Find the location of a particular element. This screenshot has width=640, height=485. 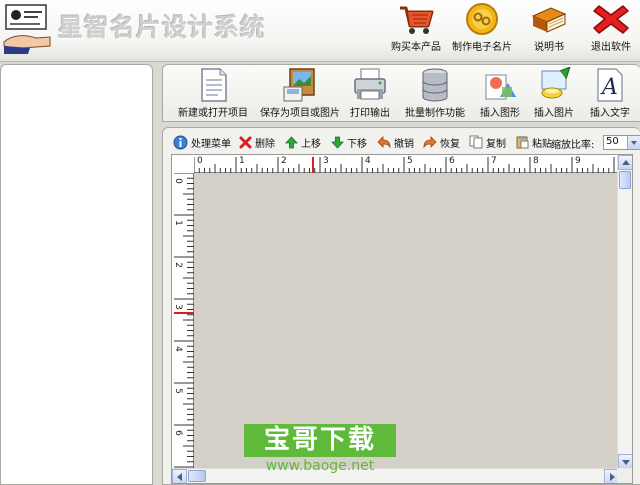

zoom-select: 50 is located at coordinates (621, 142).